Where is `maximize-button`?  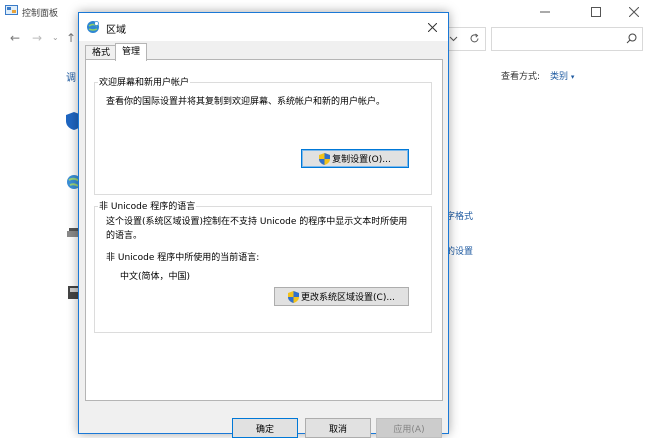 maximize-button is located at coordinates (596, 12).